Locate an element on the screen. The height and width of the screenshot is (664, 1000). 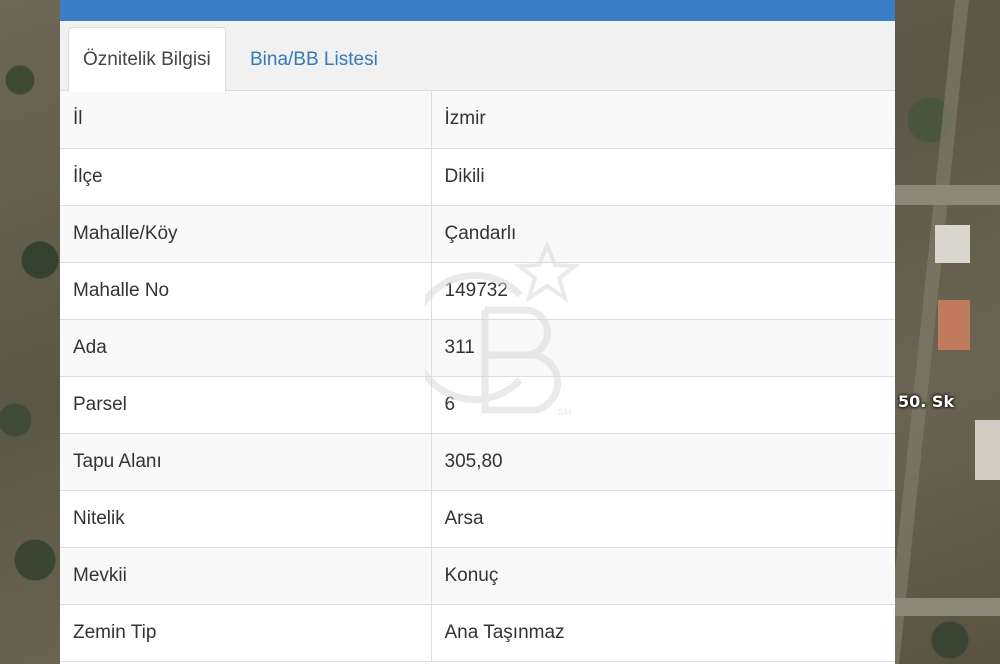
attribute-value: 149732 is located at coordinates (663, 291).